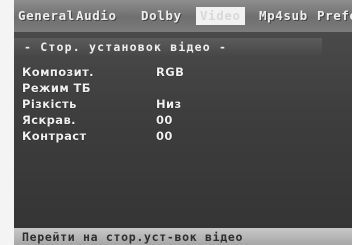  I want to click on setting-value: Низ, so click(169, 104).